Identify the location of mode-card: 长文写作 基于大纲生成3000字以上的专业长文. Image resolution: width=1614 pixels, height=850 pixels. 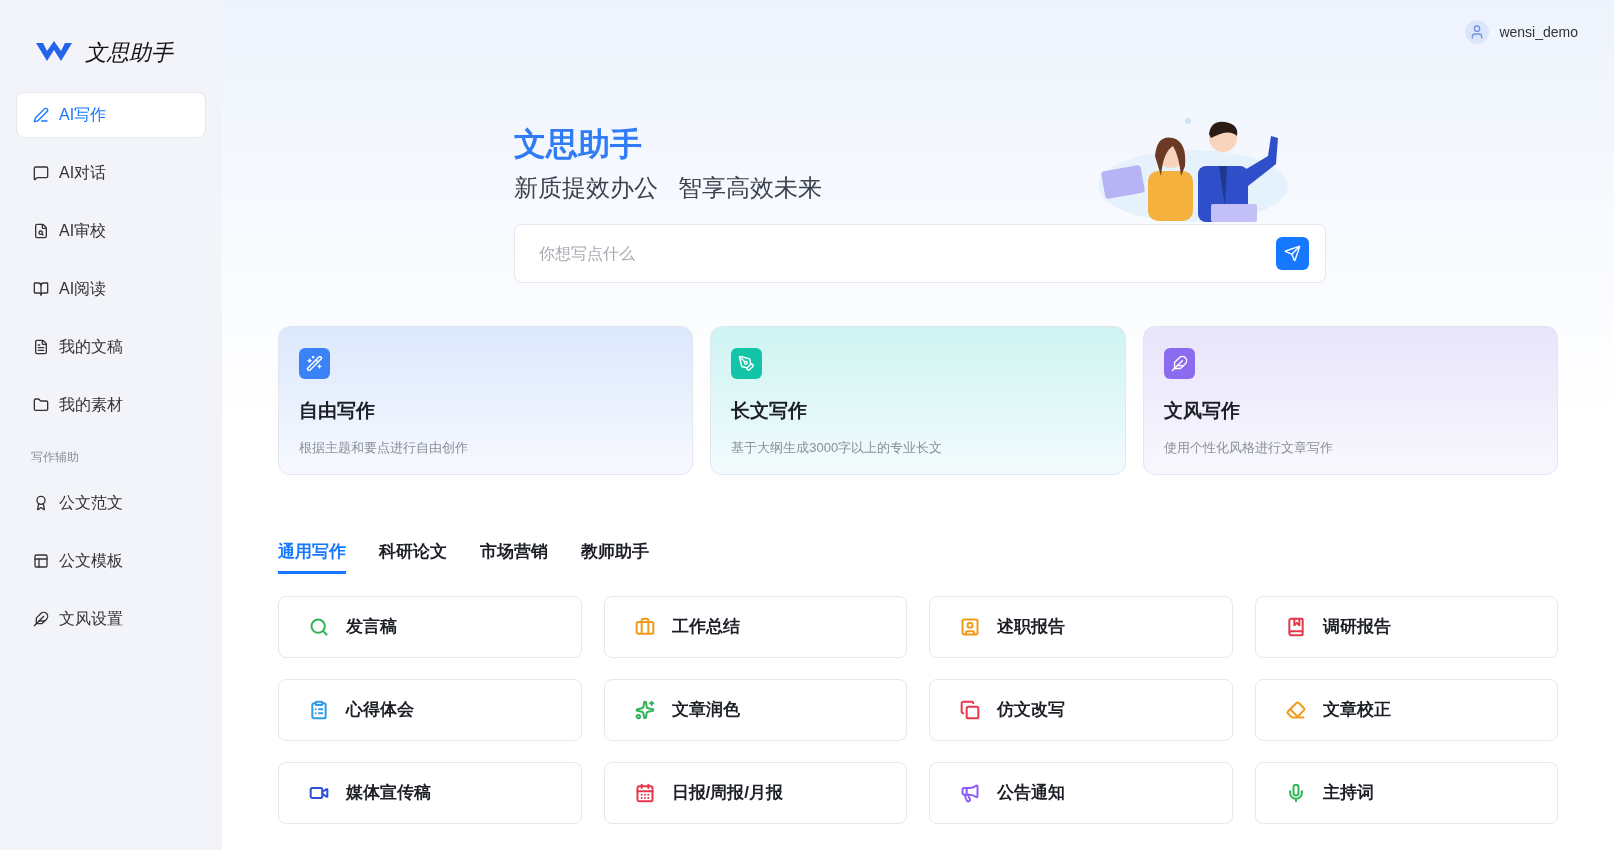
(918, 400).